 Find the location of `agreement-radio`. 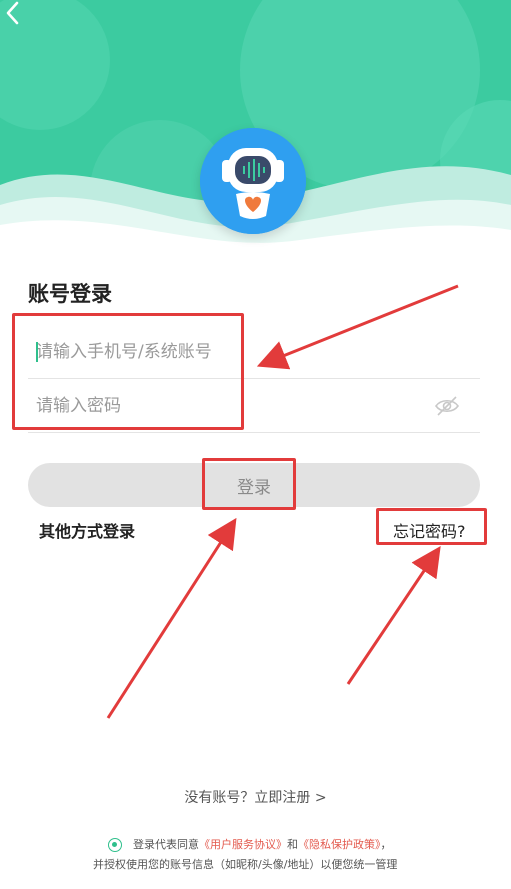

agreement-radio is located at coordinates (115, 845).